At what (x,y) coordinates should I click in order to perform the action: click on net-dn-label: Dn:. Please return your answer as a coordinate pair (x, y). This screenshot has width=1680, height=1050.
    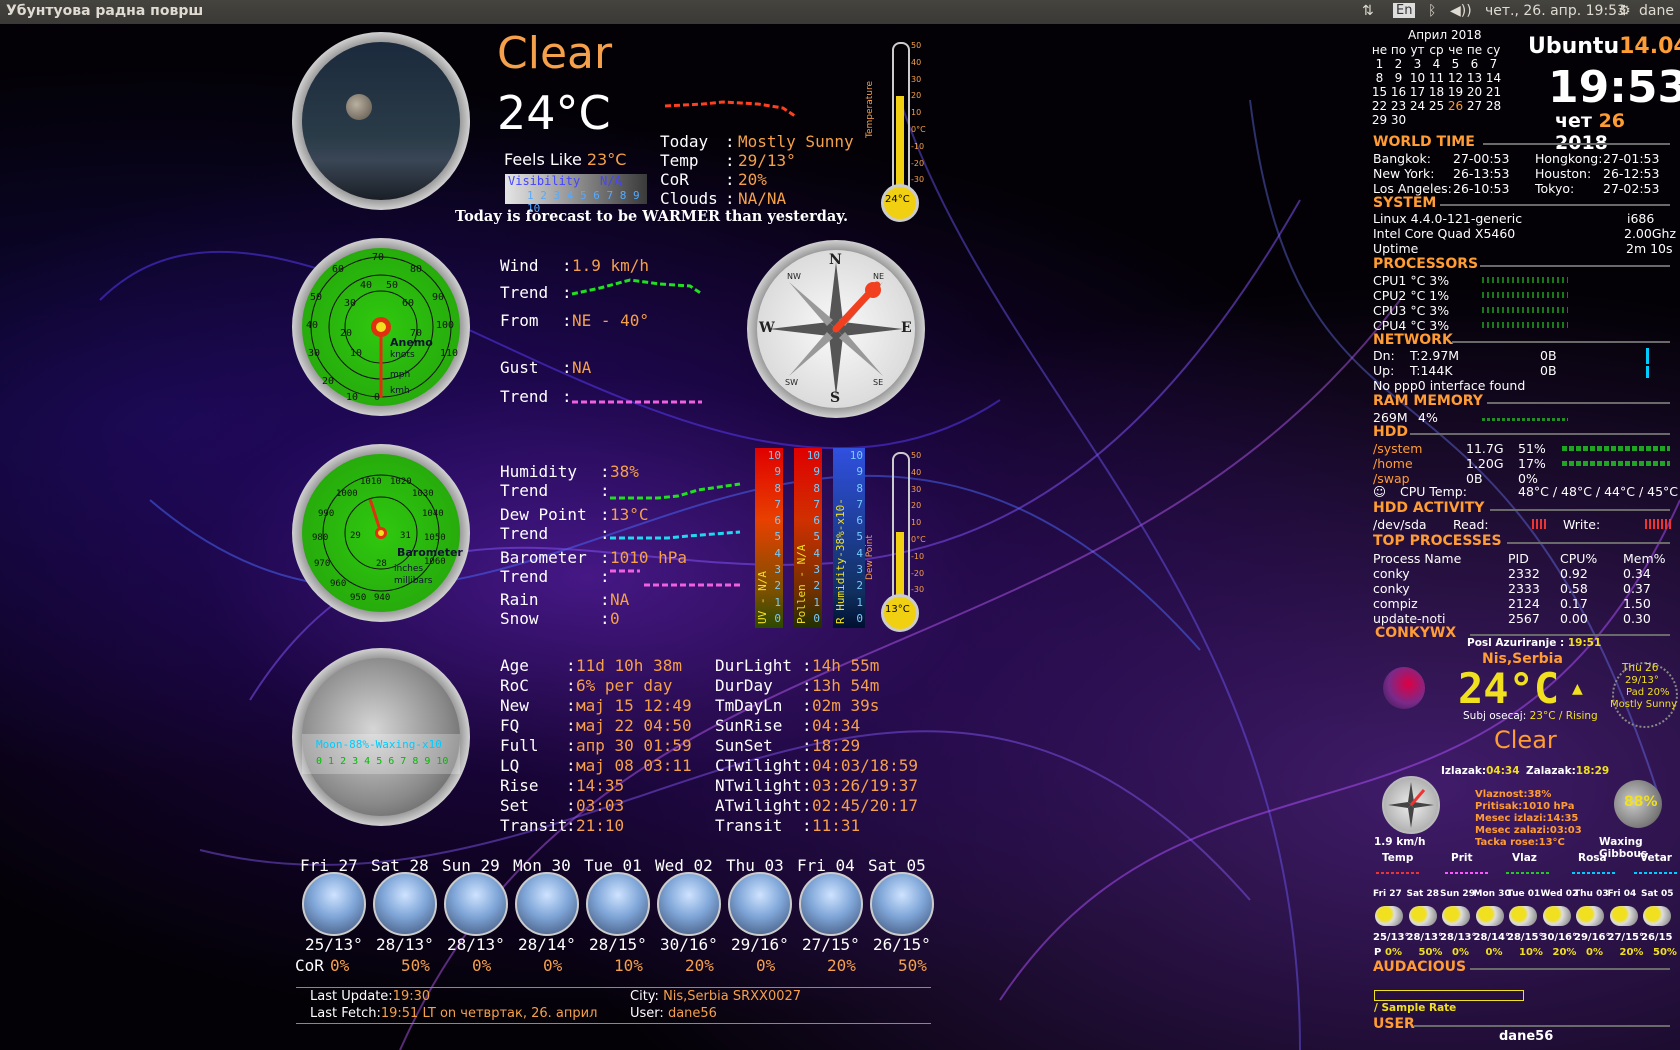
    Looking at the image, I should click on (1384, 355).